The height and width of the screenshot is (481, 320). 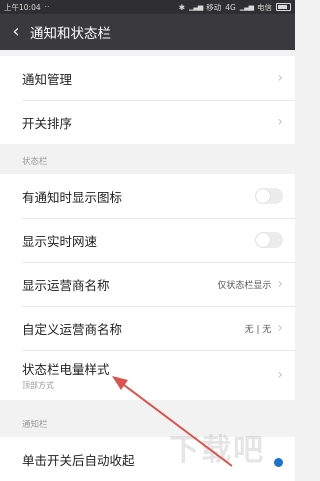 What do you see at coordinates (35, 162) in the screenshot?
I see `group-header-status-bar: 状态栏` at bounding box center [35, 162].